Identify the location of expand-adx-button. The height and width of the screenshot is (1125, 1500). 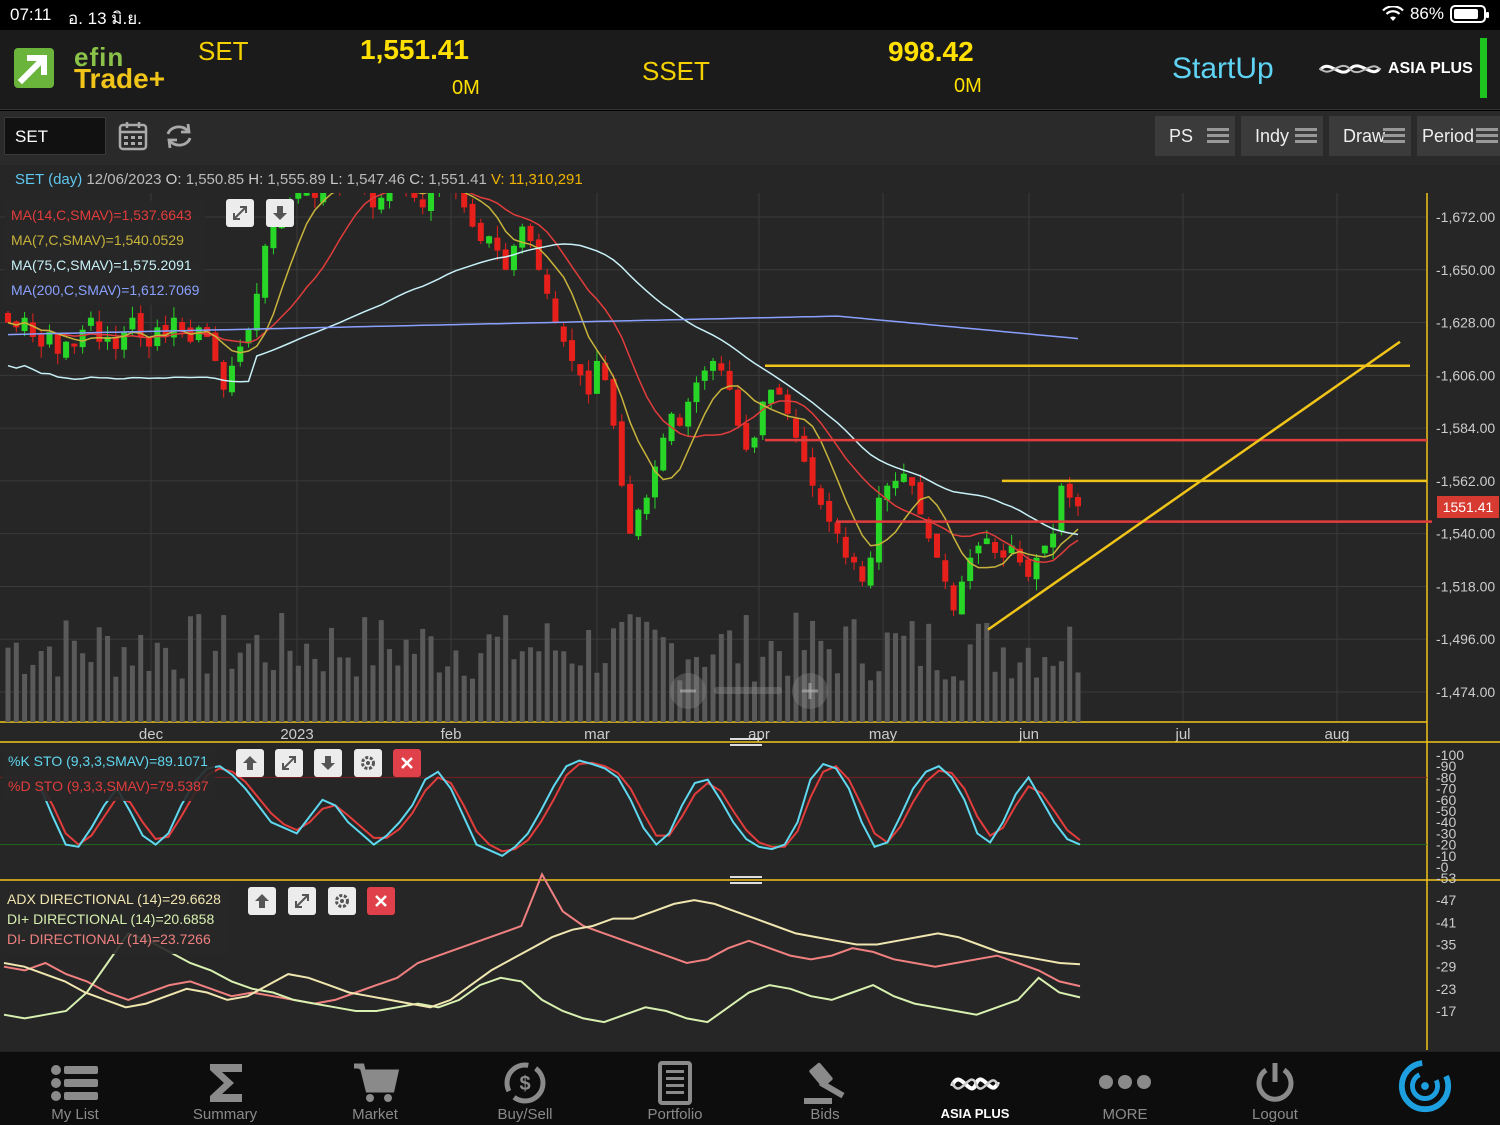
(302, 901).